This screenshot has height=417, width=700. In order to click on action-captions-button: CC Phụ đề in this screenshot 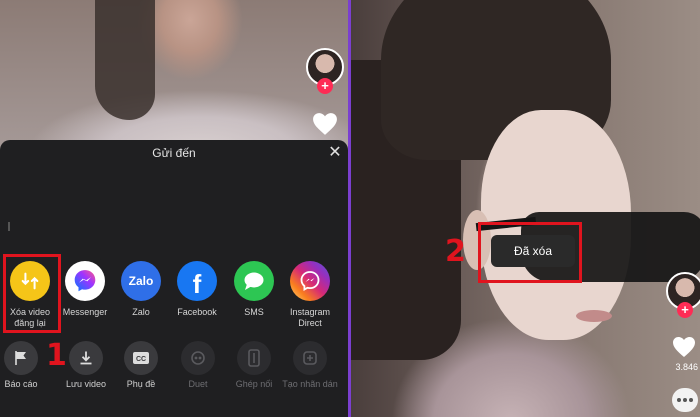, I will do `click(141, 365)`.